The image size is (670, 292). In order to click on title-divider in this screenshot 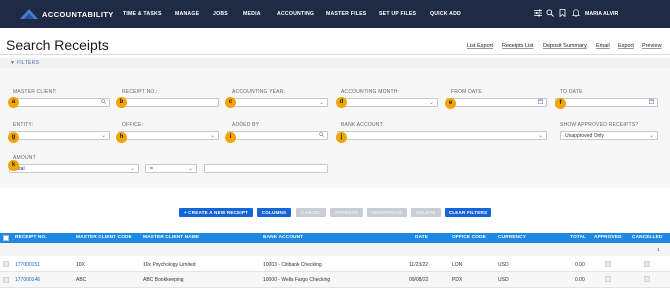, I will do `click(335, 54)`.